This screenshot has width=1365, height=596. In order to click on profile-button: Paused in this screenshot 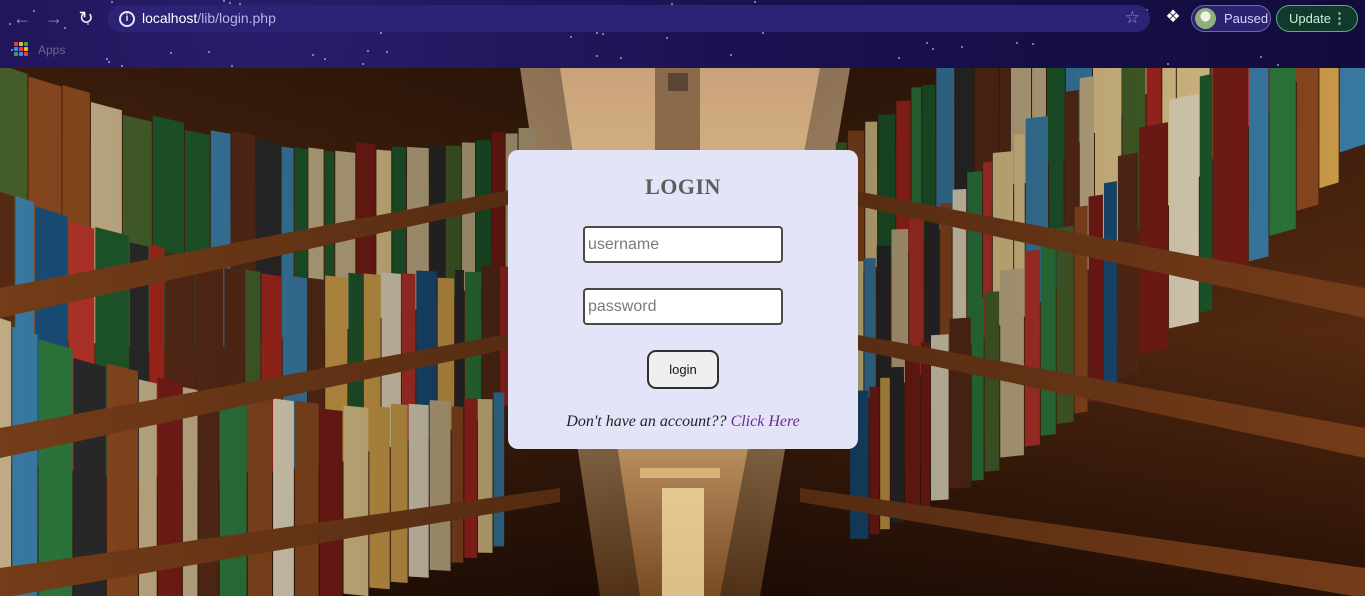, I will do `click(1231, 18)`.